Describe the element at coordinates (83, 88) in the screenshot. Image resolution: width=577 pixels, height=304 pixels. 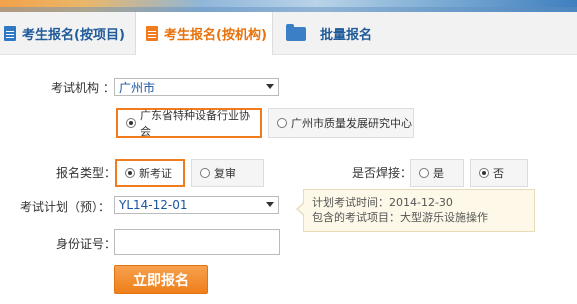
I see `institution-label: 考试机构 ：` at that location.